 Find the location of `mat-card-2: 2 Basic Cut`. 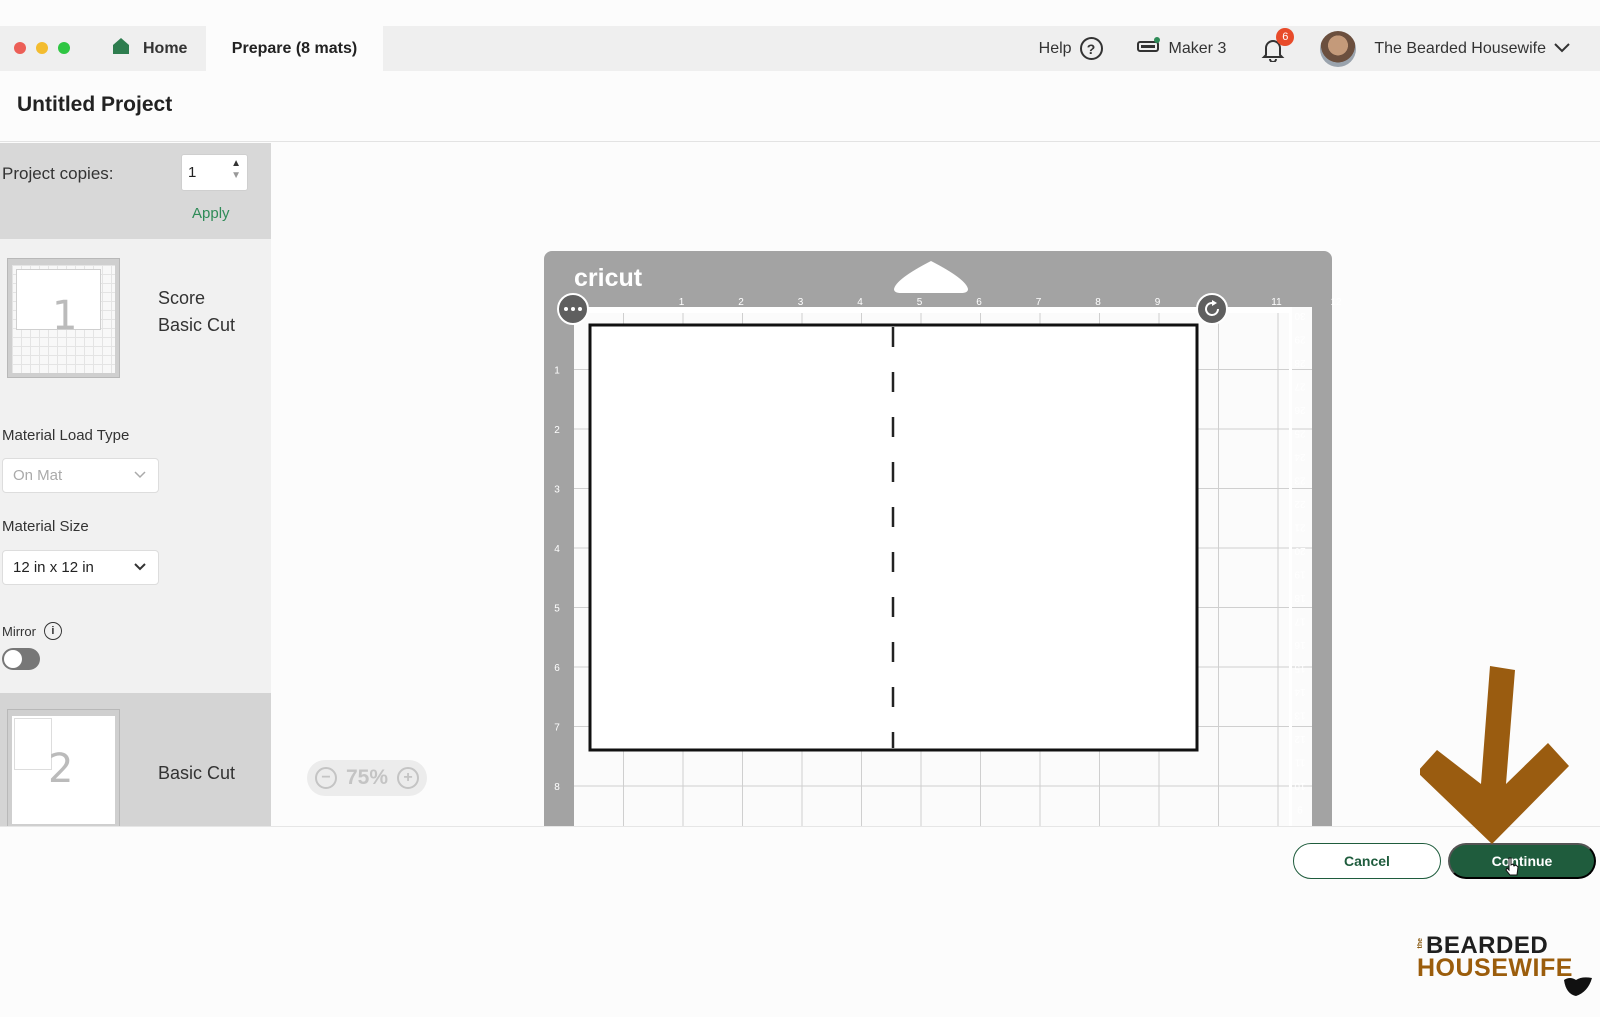

mat-card-2: 2 Basic Cut is located at coordinates (135, 759).